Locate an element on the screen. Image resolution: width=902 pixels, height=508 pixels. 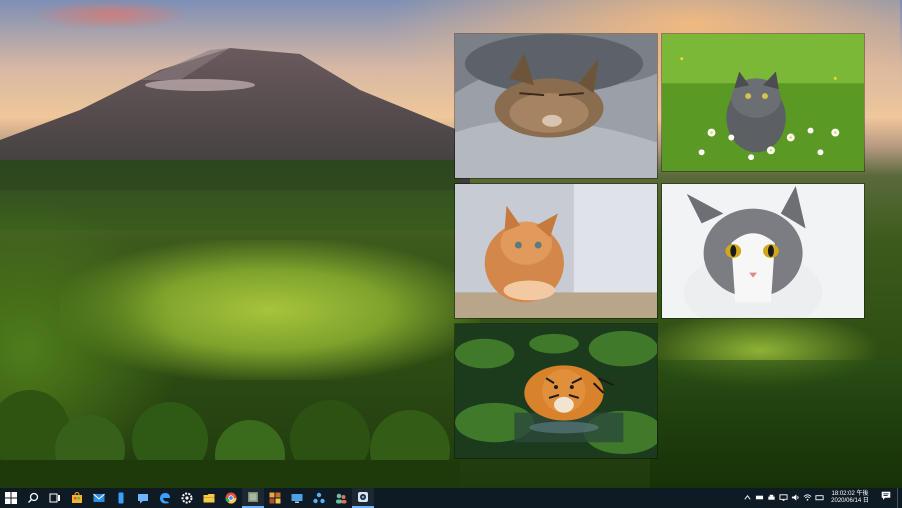
remote-desktop-icon is located at coordinates (297, 498).